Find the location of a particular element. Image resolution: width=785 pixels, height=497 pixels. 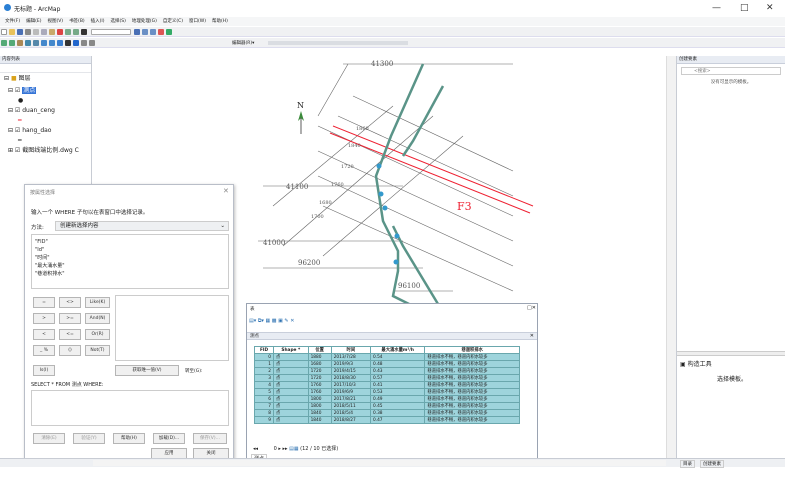

operator-button: > is located at coordinates (44, 318).